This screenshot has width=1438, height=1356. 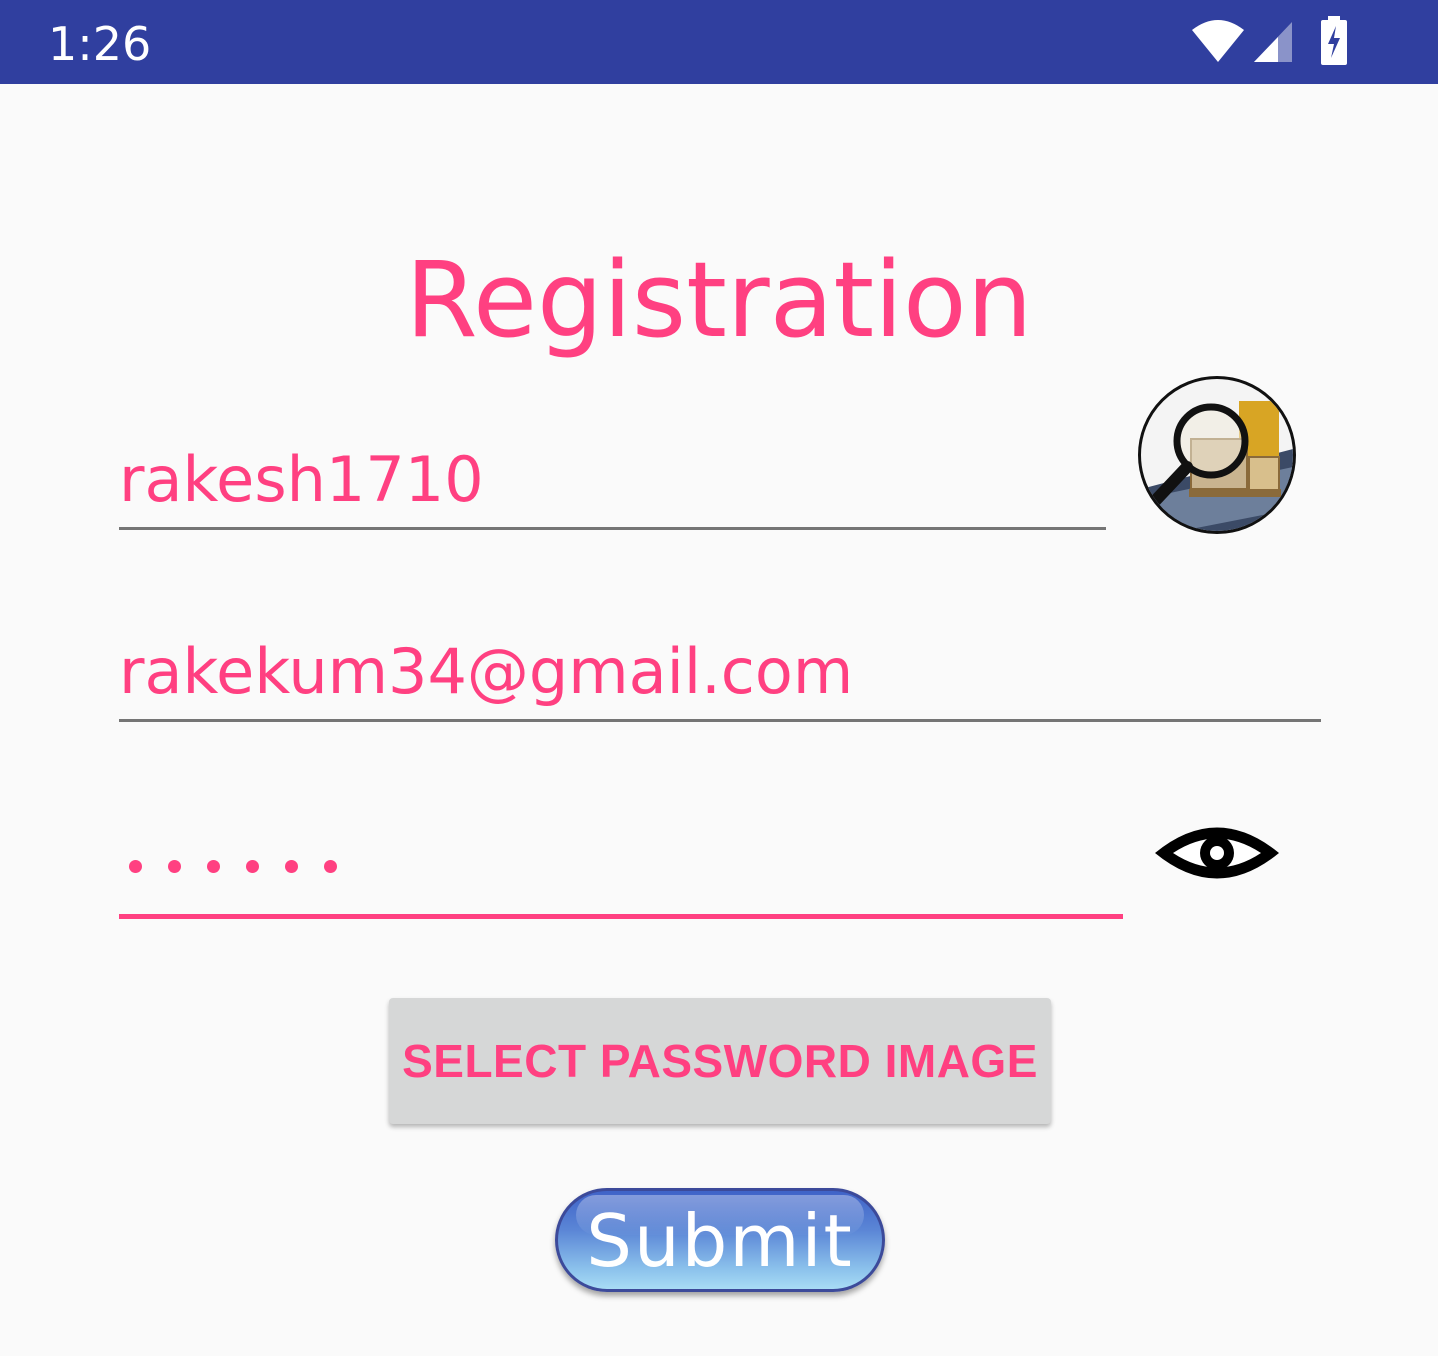 I want to click on status-bar: 1:26, so click(x=719, y=42).